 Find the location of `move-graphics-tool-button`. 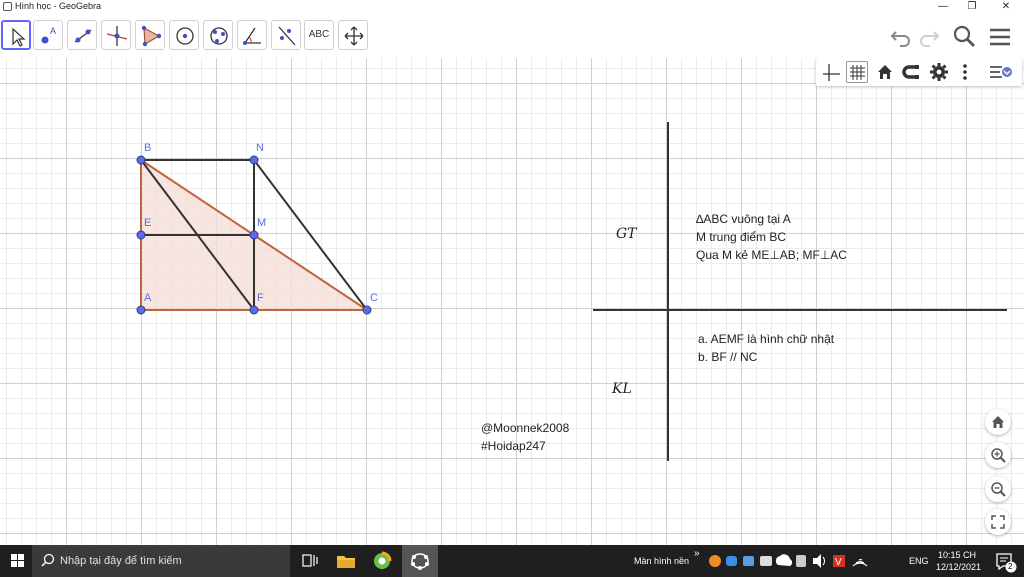

move-graphics-tool-button is located at coordinates (353, 35).